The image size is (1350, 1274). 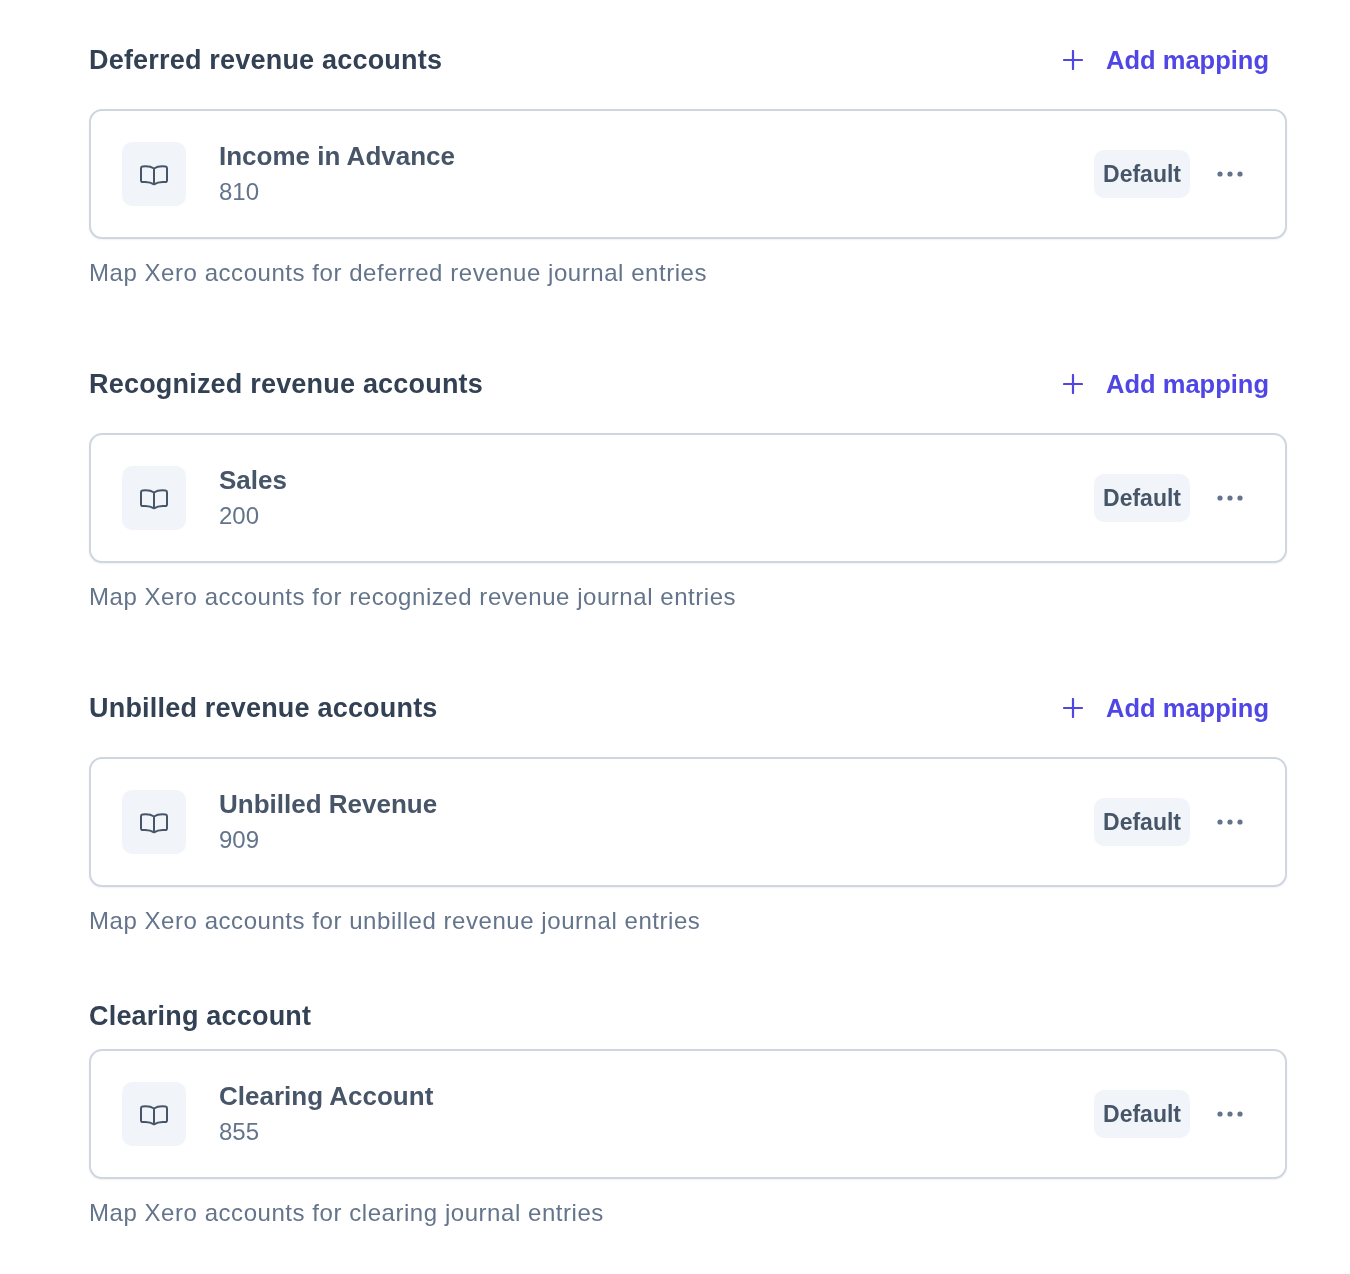 What do you see at coordinates (346, 1213) in the screenshot?
I see `section-description: Map Xero accounts for clearing journal entries` at bounding box center [346, 1213].